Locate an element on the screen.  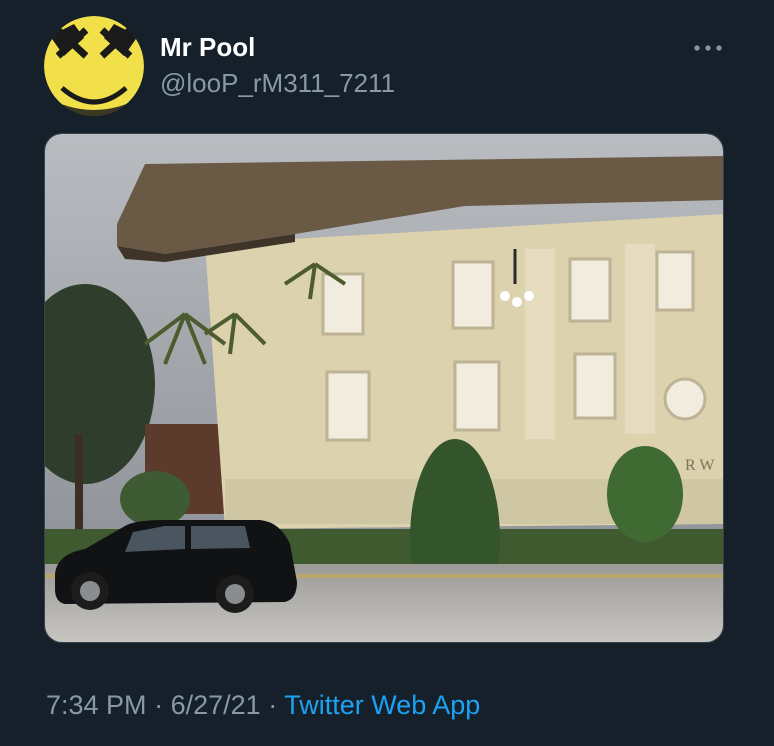
author-handle: @looP_rM311_7211 is located at coordinates (277, 83).